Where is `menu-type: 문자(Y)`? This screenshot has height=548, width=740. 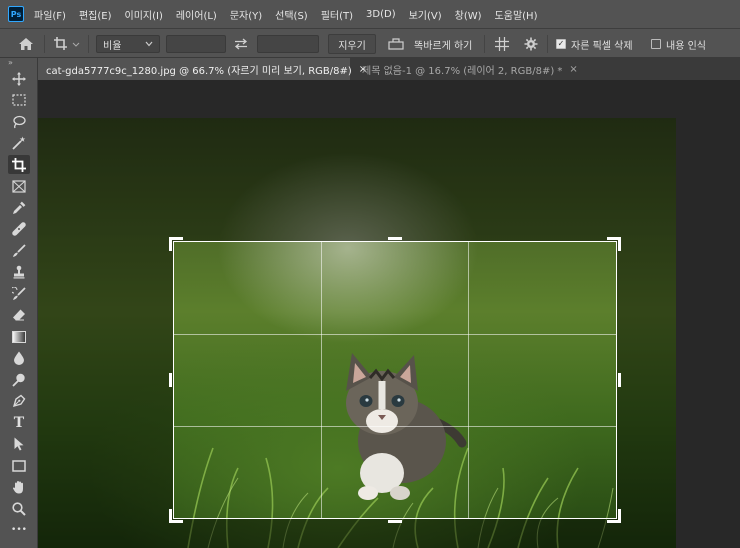 menu-type: 문자(Y) is located at coordinates (246, 14).